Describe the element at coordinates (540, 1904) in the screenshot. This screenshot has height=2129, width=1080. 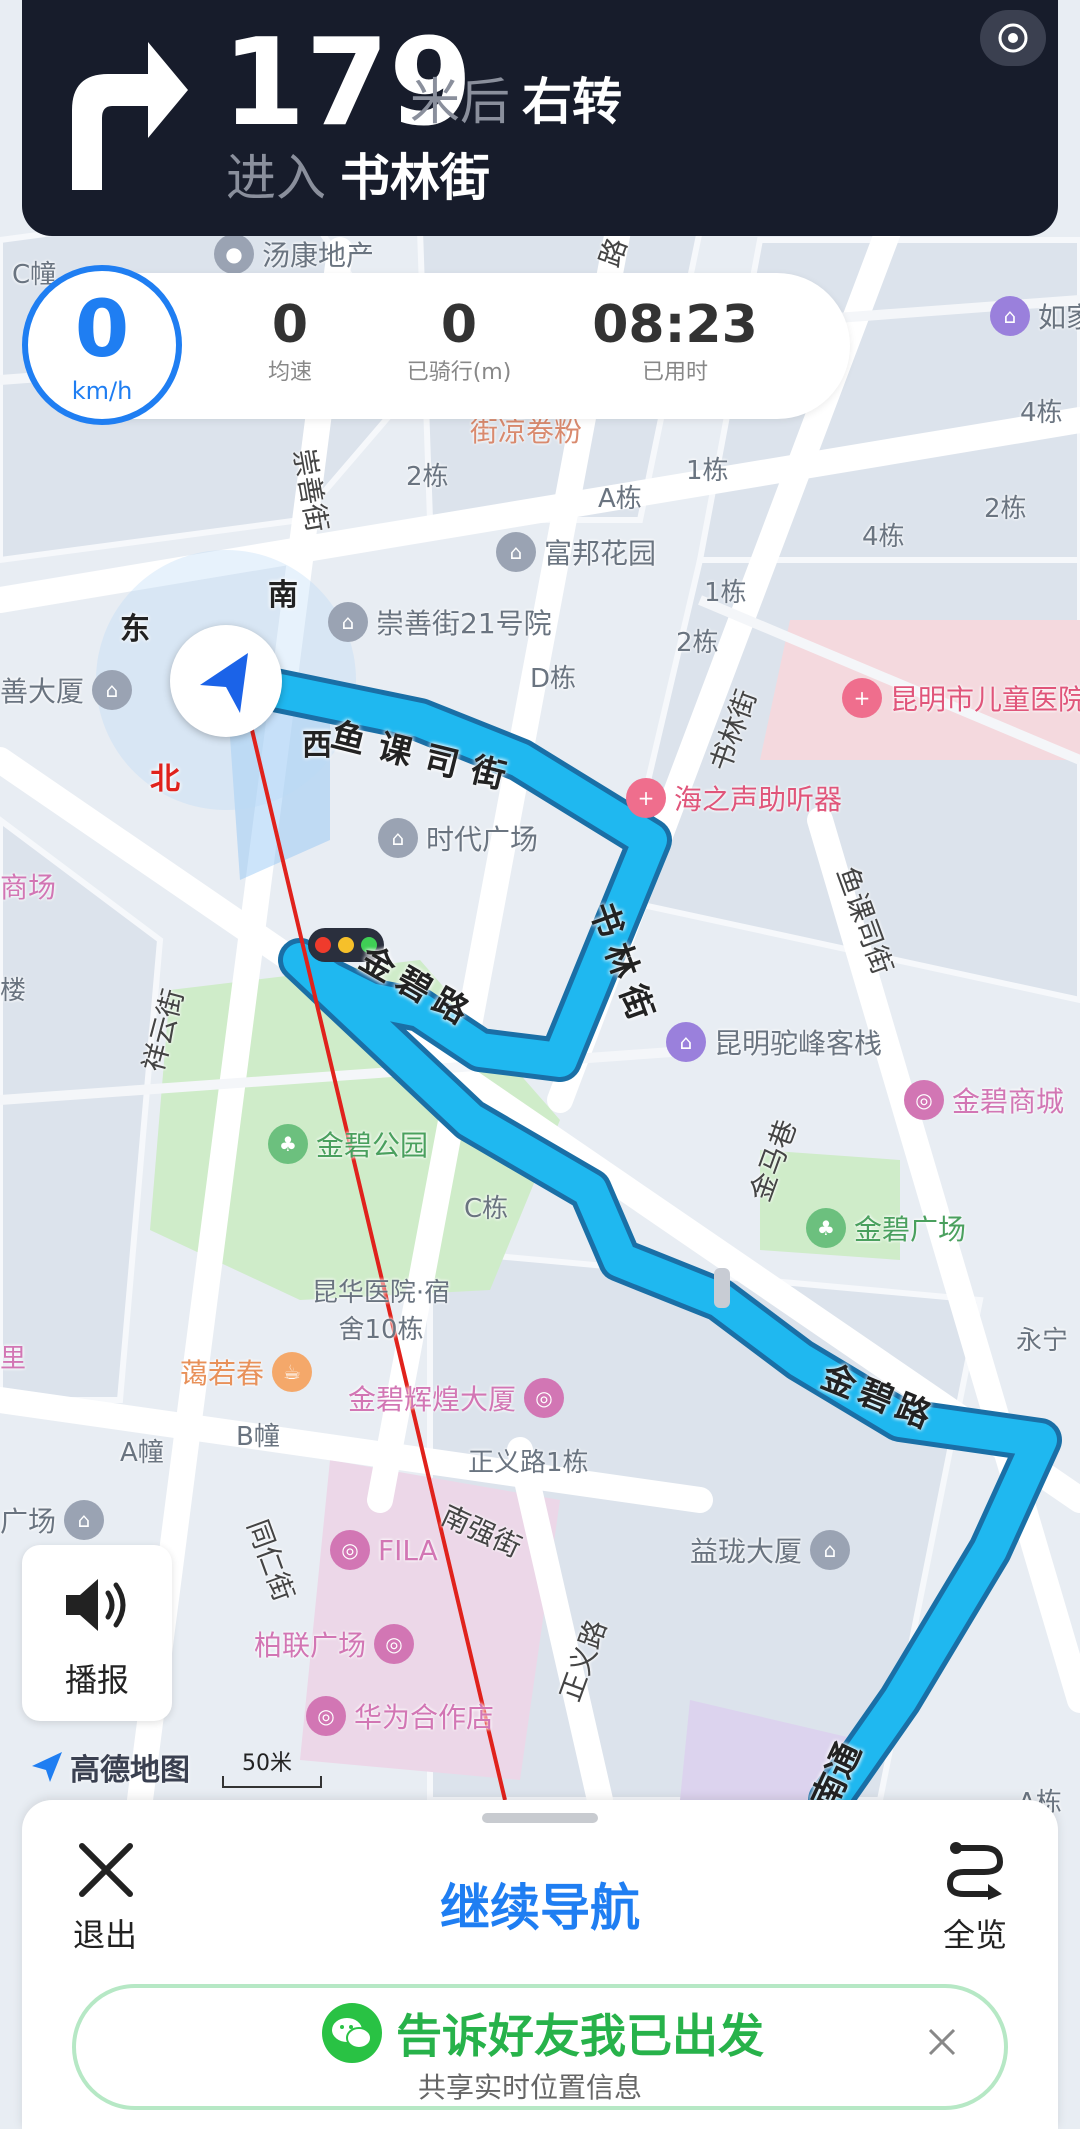
I see `continue-navigation-button: 继续导航` at that location.